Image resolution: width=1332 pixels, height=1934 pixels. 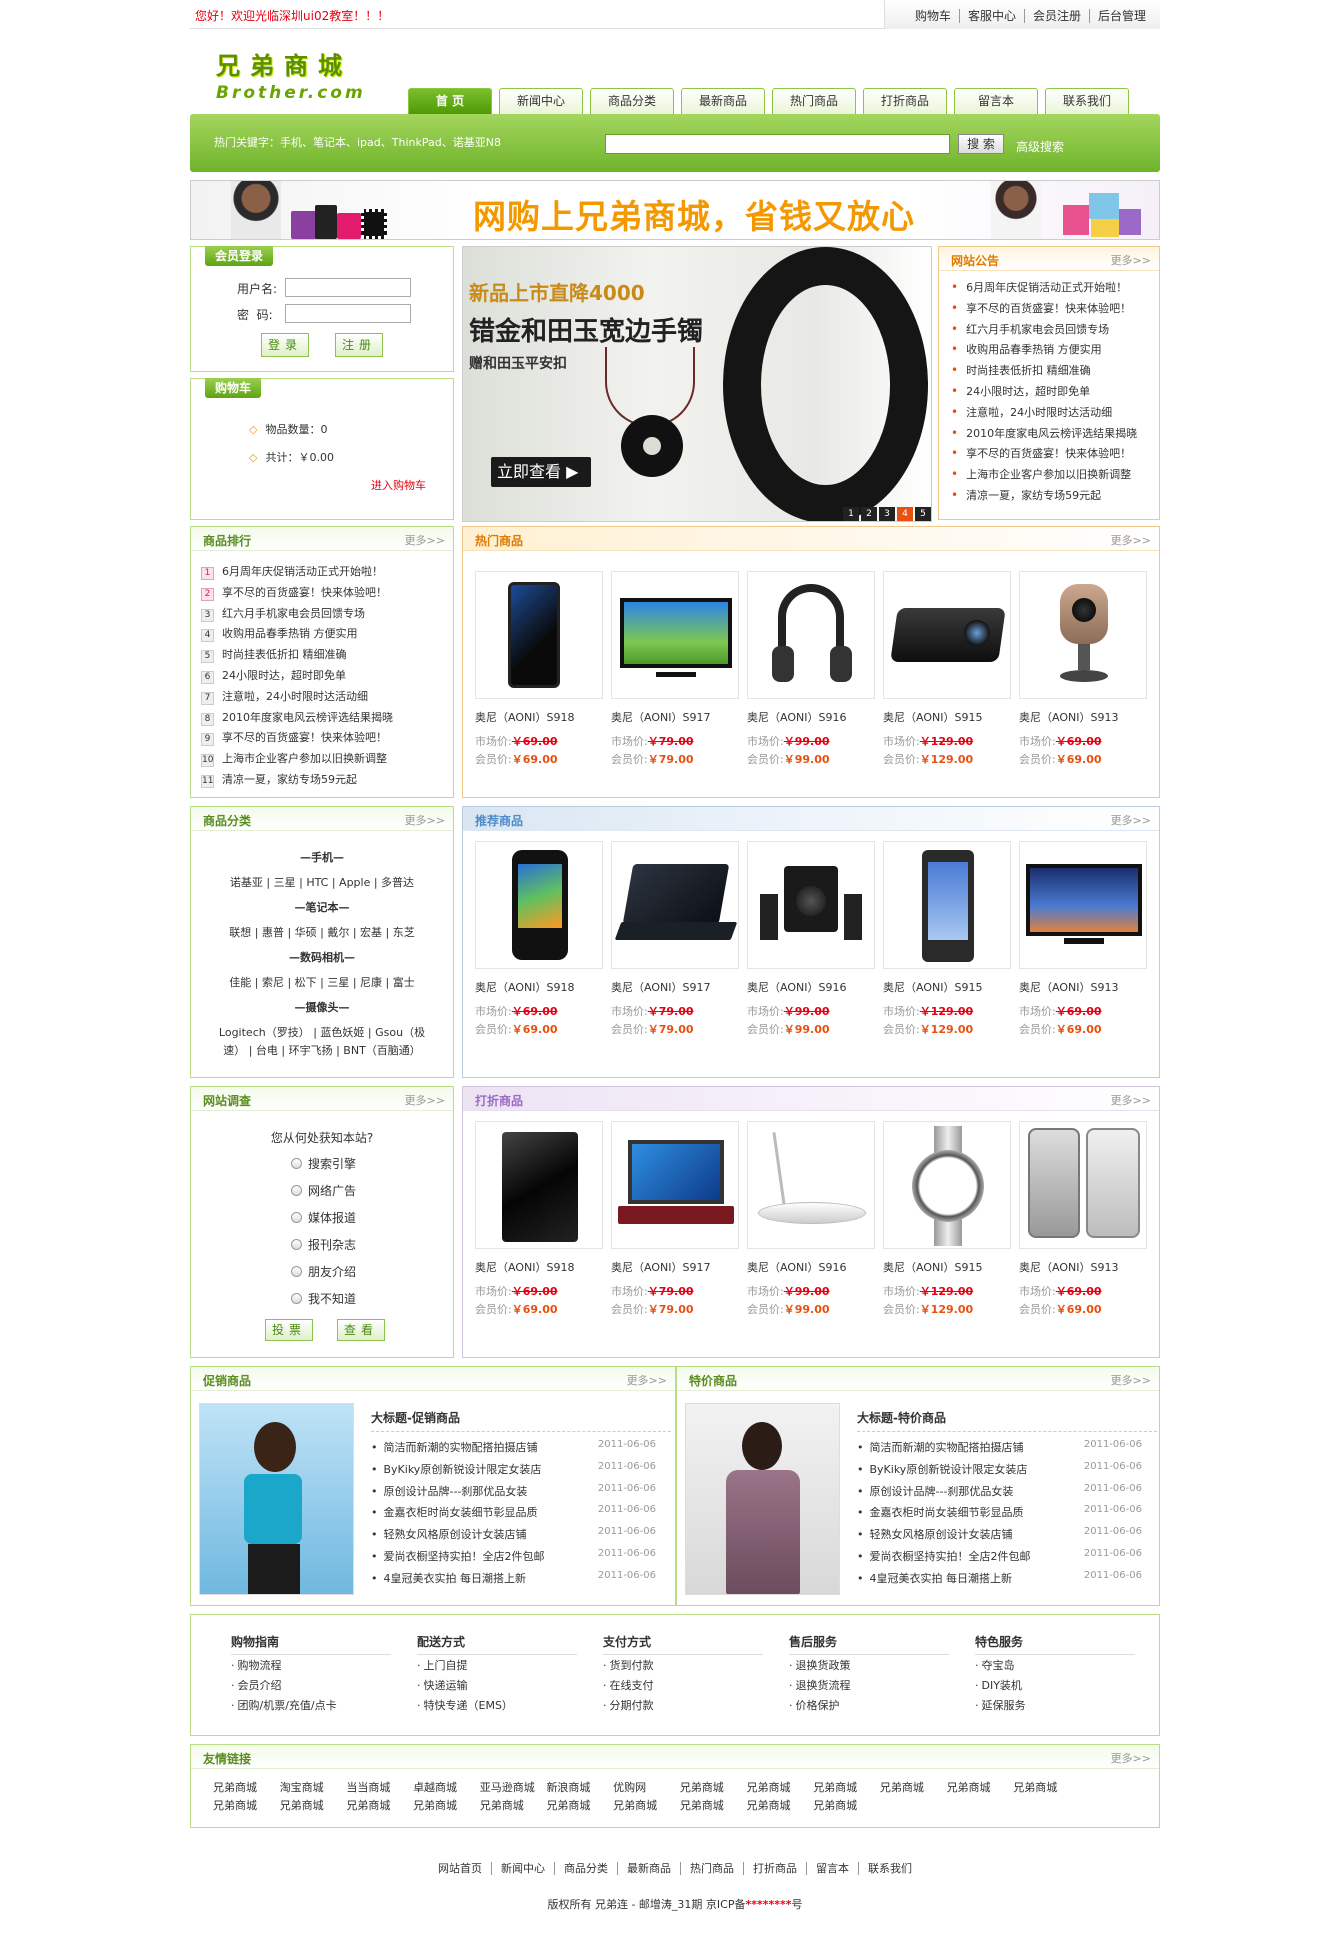 I want to click on slider-page-2: 2, so click(x=869, y=514).